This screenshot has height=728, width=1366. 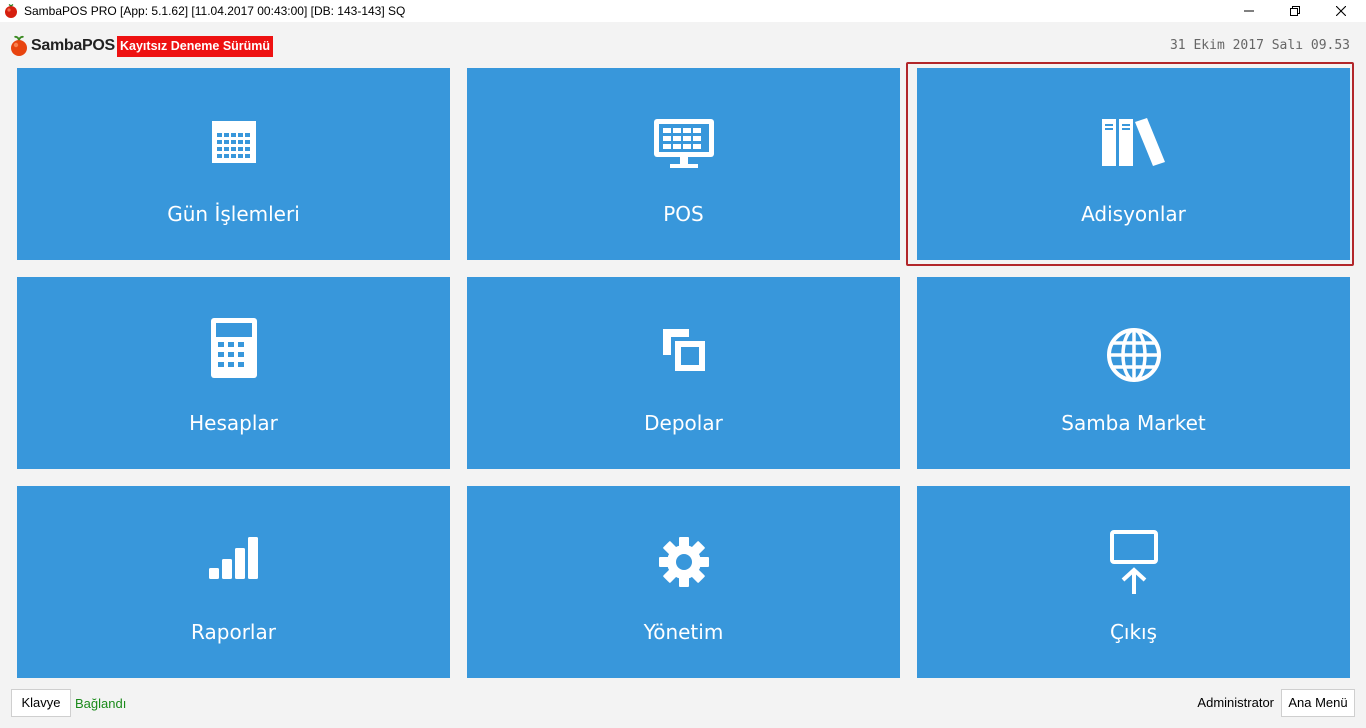 What do you see at coordinates (233, 582) in the screenshot?
I see `tile-raporlar: Raporlar` at bounding box center [233, 582].